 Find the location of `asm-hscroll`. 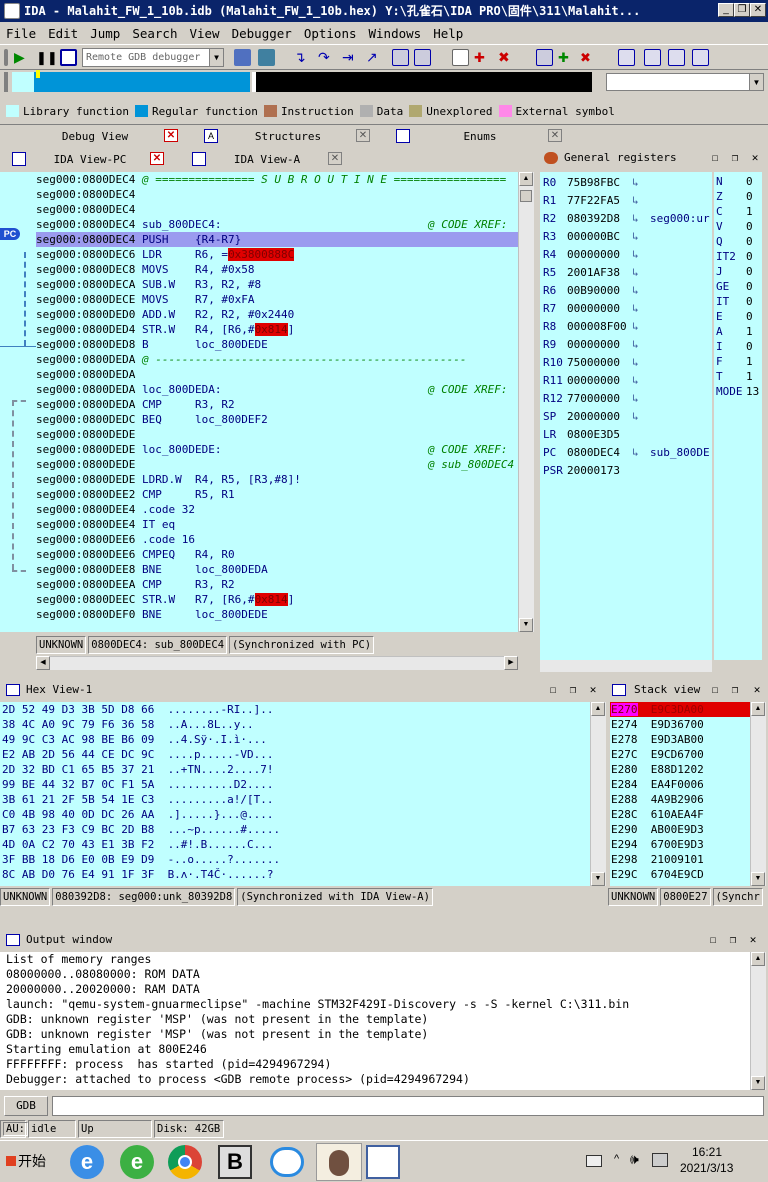

asm-hscroll is located at coordinates (277, 663).